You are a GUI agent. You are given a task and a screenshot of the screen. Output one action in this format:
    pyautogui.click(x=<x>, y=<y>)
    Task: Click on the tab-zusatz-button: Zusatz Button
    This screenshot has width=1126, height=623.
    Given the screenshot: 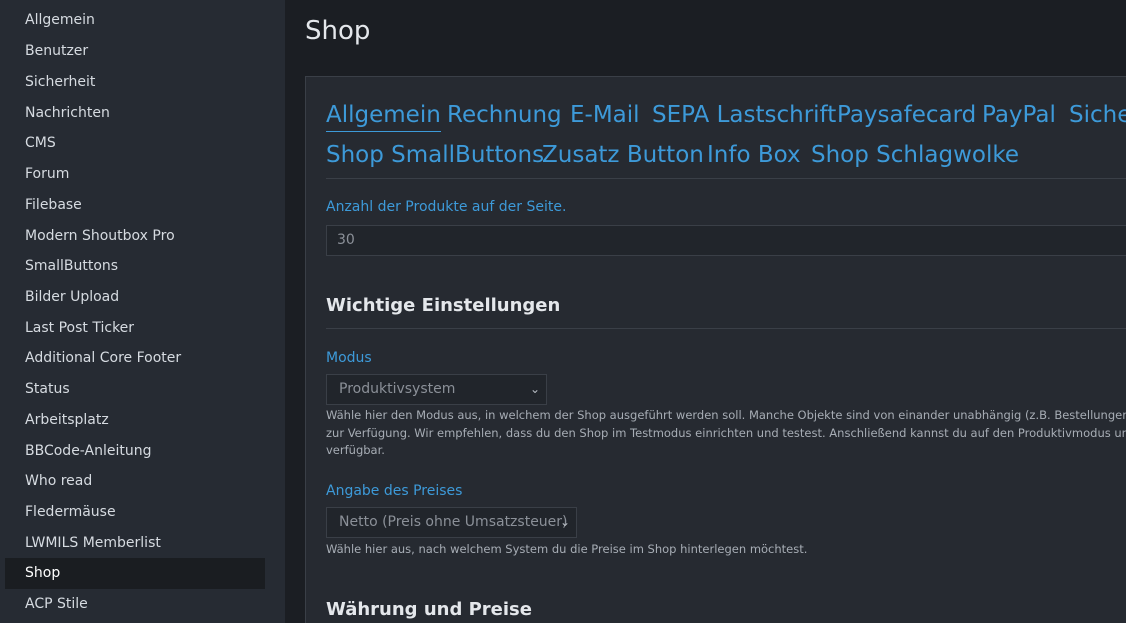 What is the action you would take?
    pyautogui.click(x=623, y=155)
    